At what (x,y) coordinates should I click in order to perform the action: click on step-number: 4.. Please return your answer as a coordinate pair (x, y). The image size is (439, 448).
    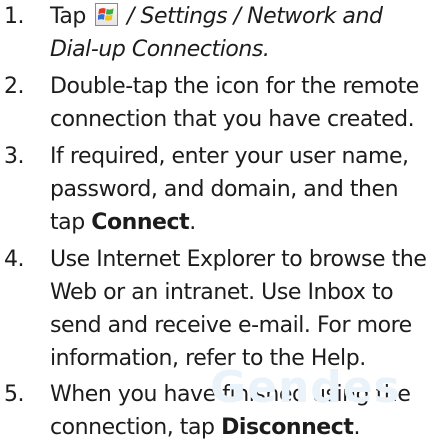
    Looking at the image, I should click on (14, 259).